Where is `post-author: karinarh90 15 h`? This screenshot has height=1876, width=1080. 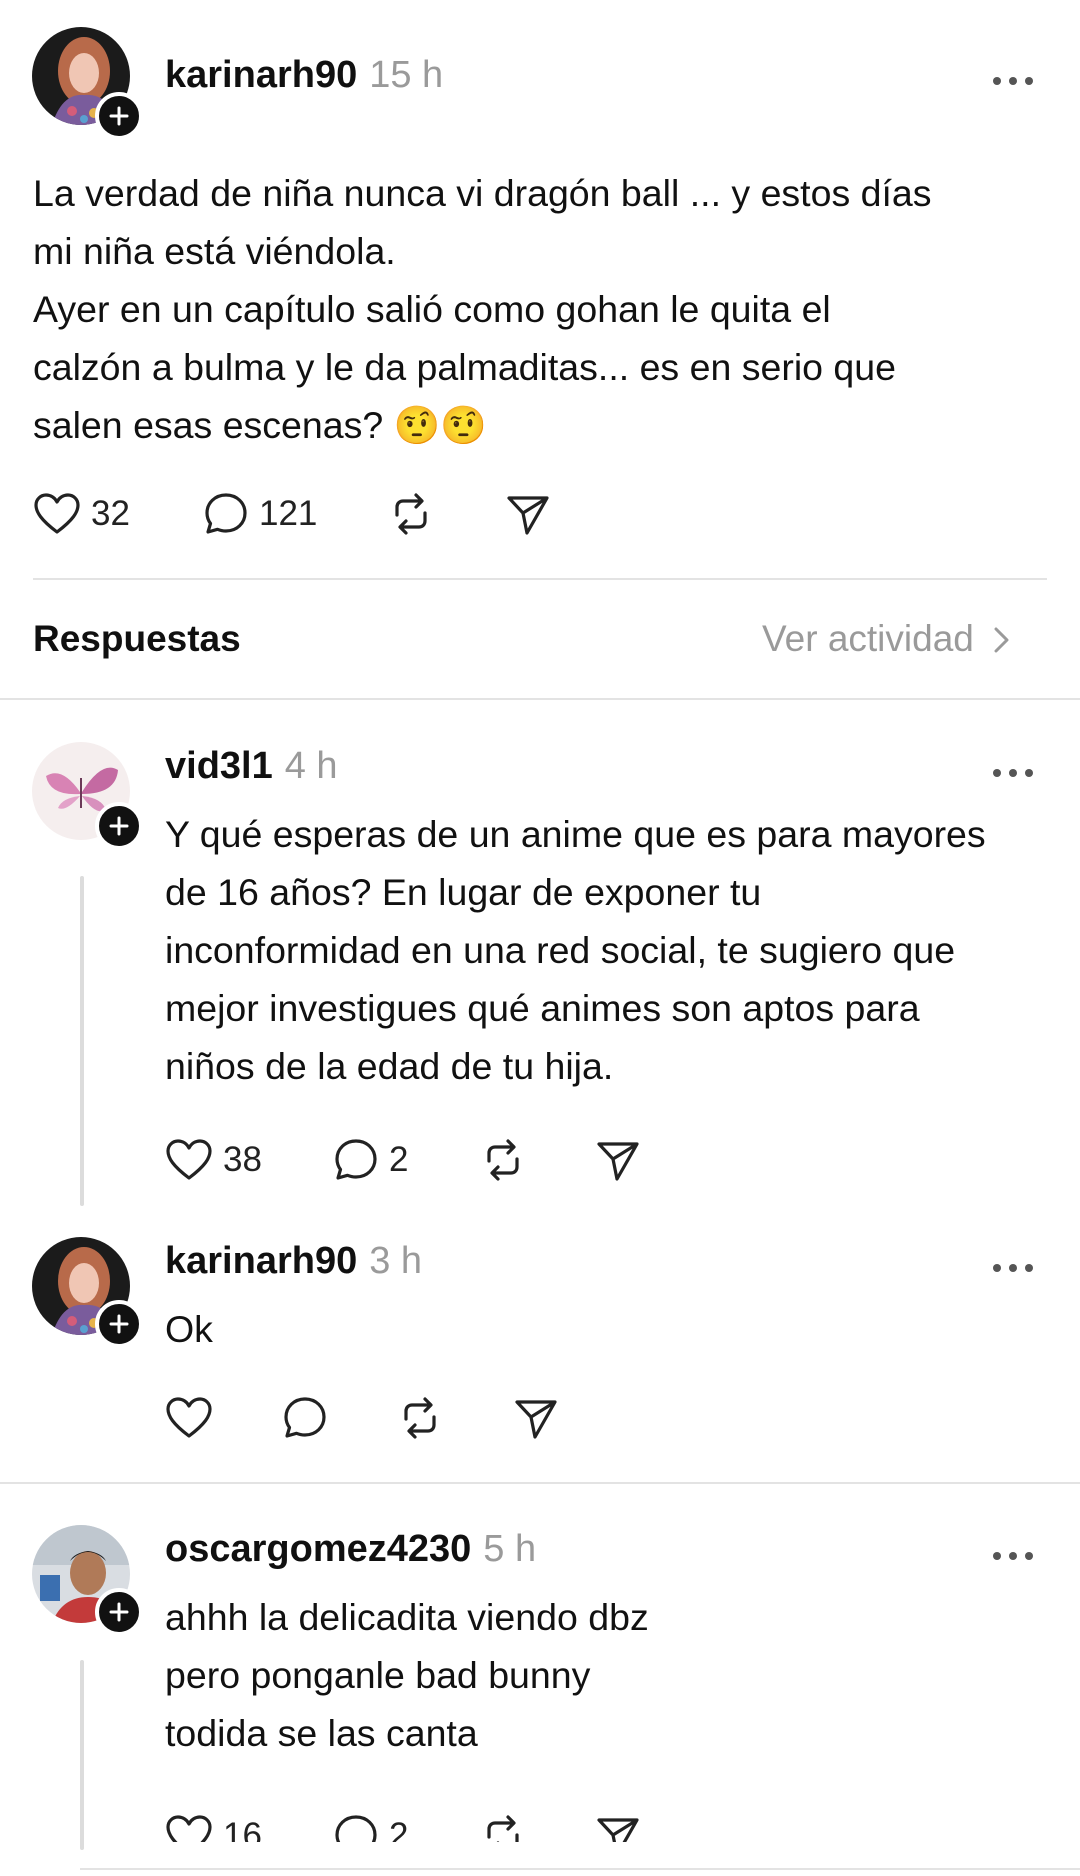
post-author: karinarh90 15 h is located at coordinates (304, 75).